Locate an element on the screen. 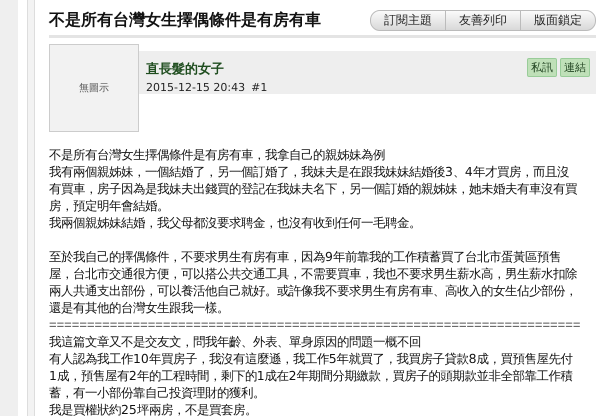 The width and height of the screenshot is (600, 416). post-paragraph: 不是所有台灣女生擇偶條件是有房有車，我拿自己的親姊妹為例 is located at coordinates (217, 154).